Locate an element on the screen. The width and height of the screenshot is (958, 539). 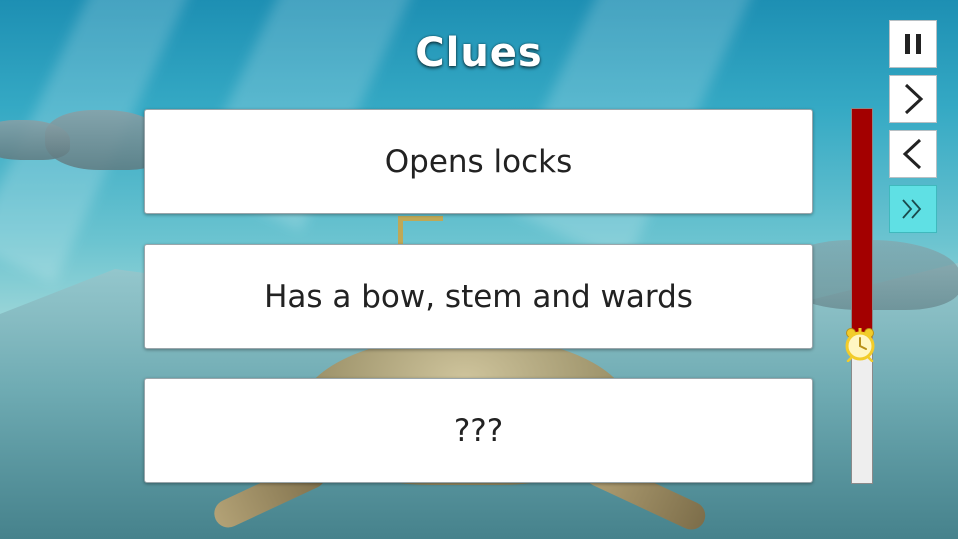
previous-button is located at coordinates (913, 154).